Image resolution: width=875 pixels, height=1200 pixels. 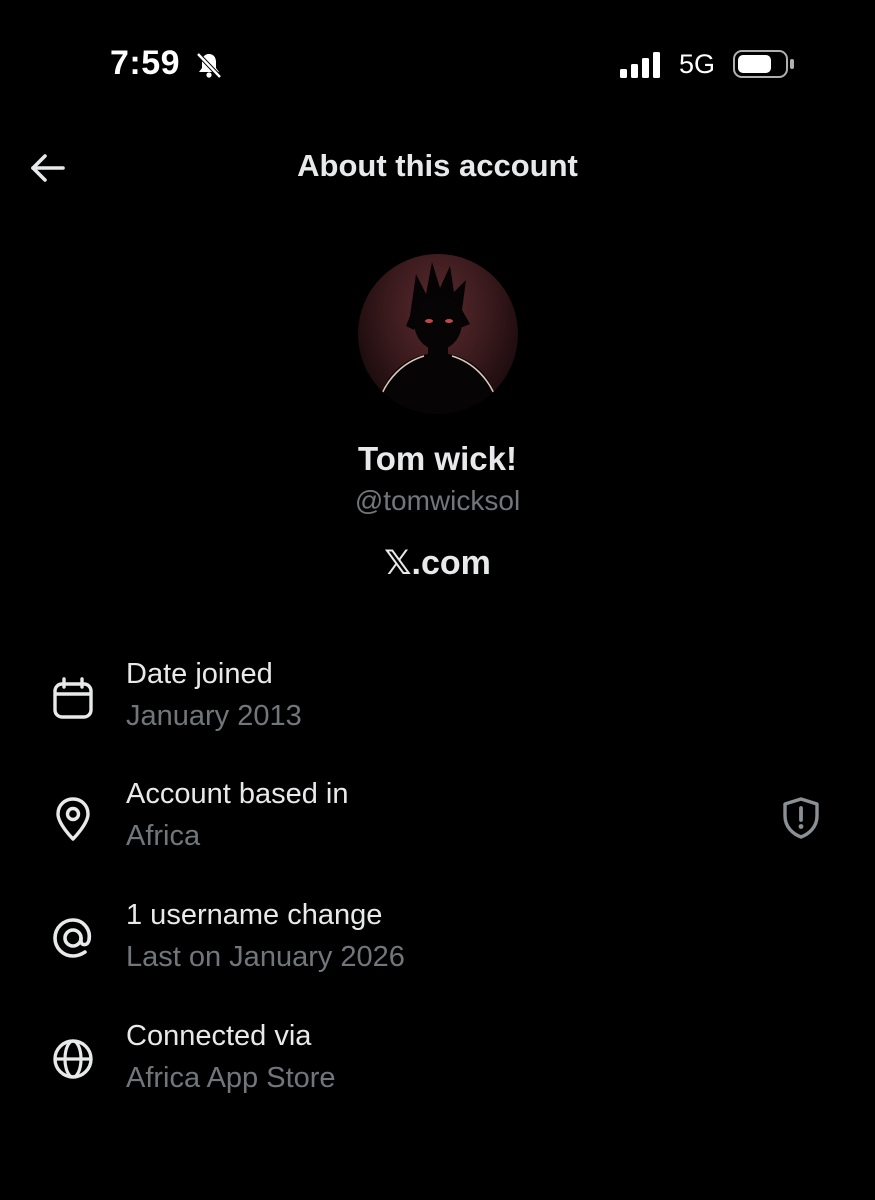 What do you see at coordinates (254, 915) in the screenshot?
I see `username-change-label: 1 username change` at bounding box center [254, 915].